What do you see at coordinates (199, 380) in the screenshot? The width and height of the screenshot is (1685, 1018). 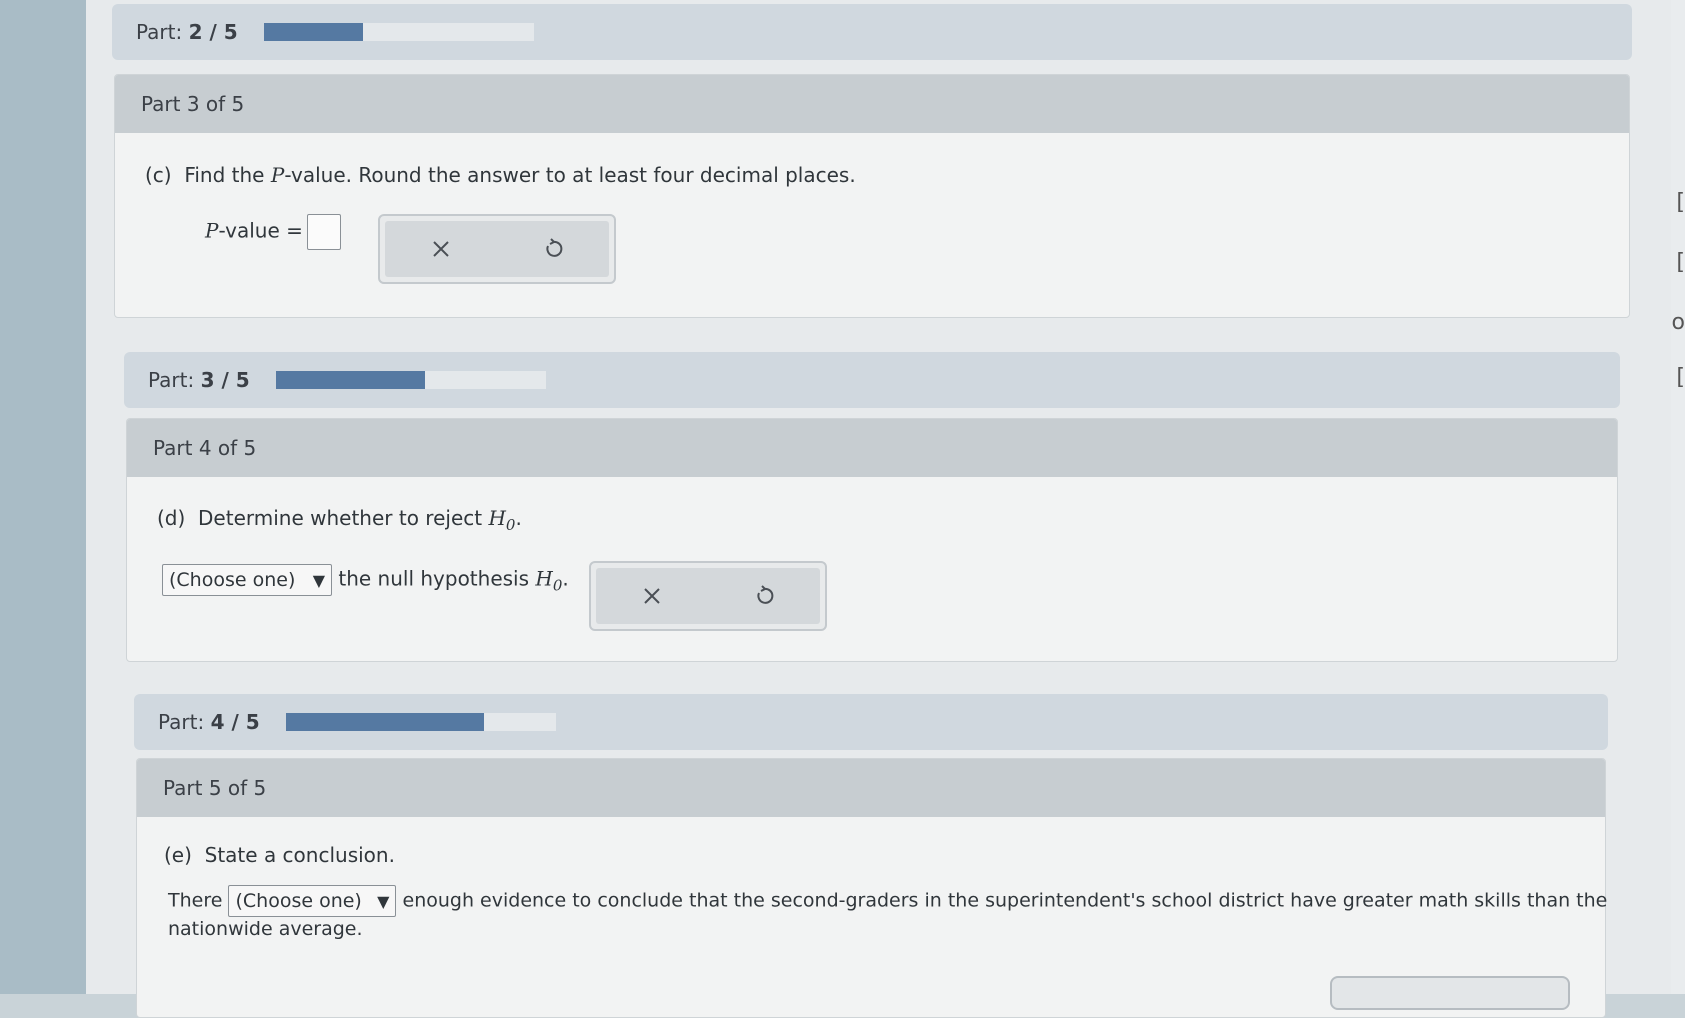 I see `progress-label: Part: 3 / 5` at bounding box center [199, 380].